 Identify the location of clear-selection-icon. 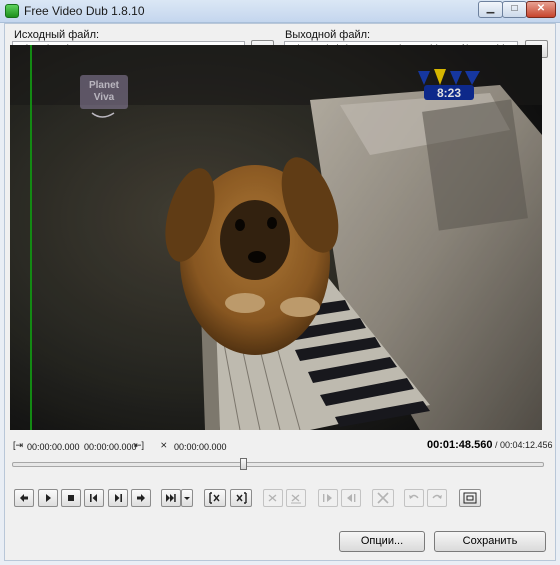
(296, 499).